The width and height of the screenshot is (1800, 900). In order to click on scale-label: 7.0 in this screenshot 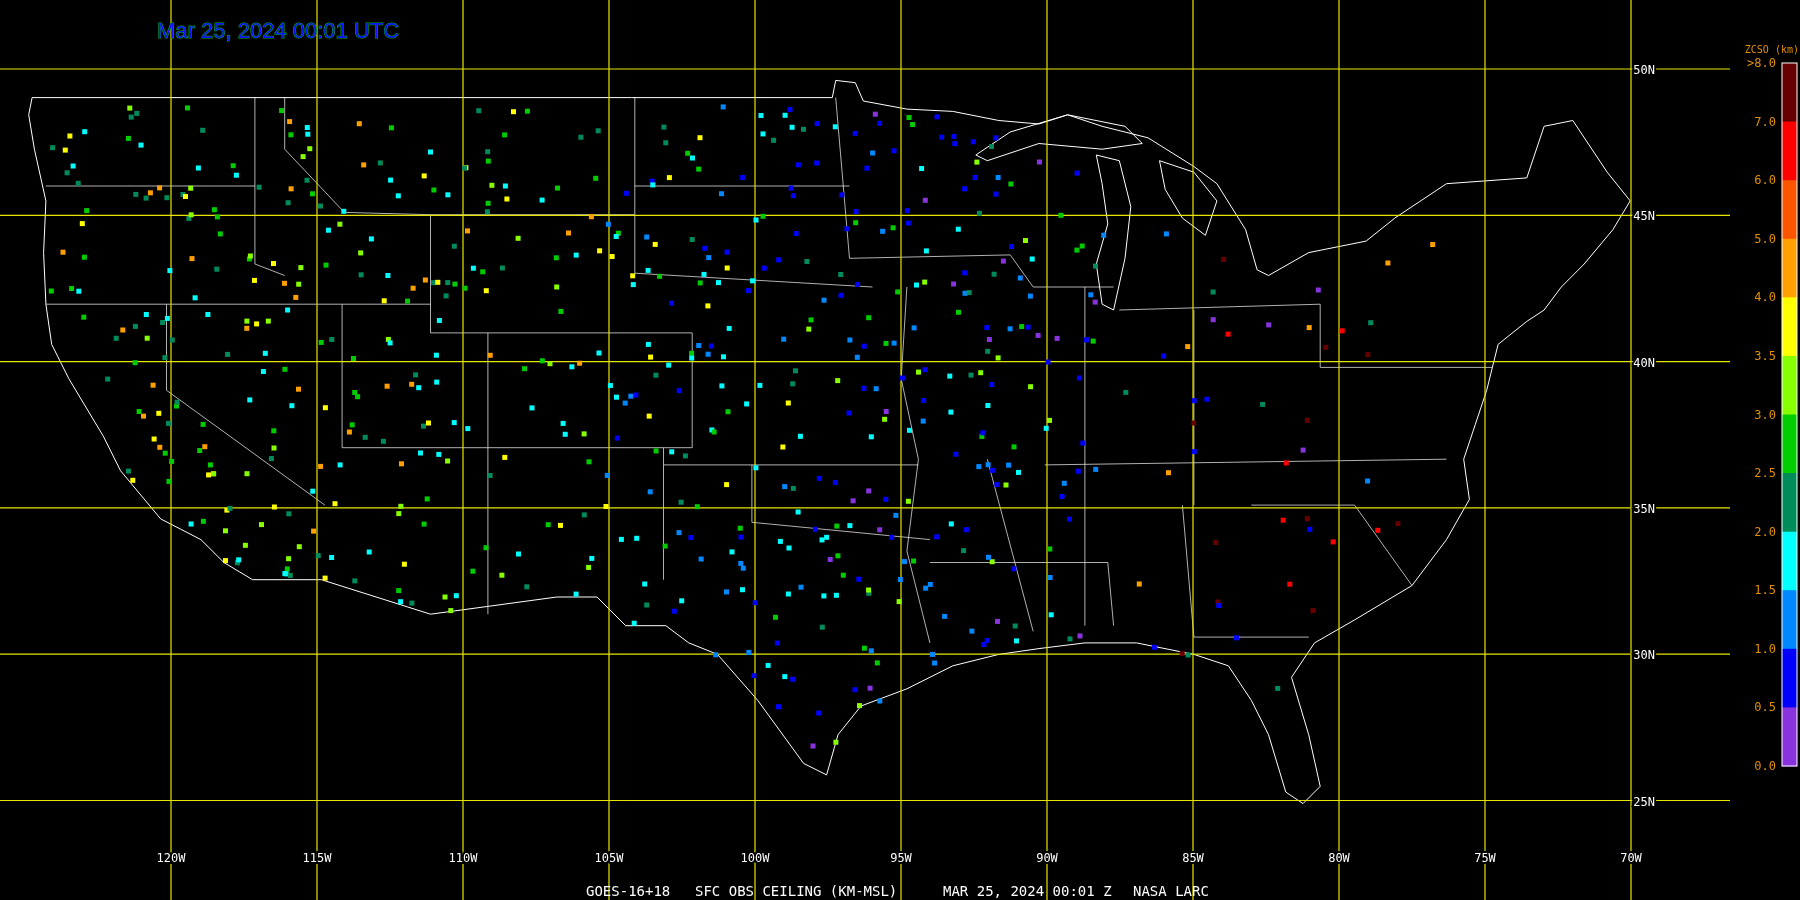, I will do `click(1765, 121)`.